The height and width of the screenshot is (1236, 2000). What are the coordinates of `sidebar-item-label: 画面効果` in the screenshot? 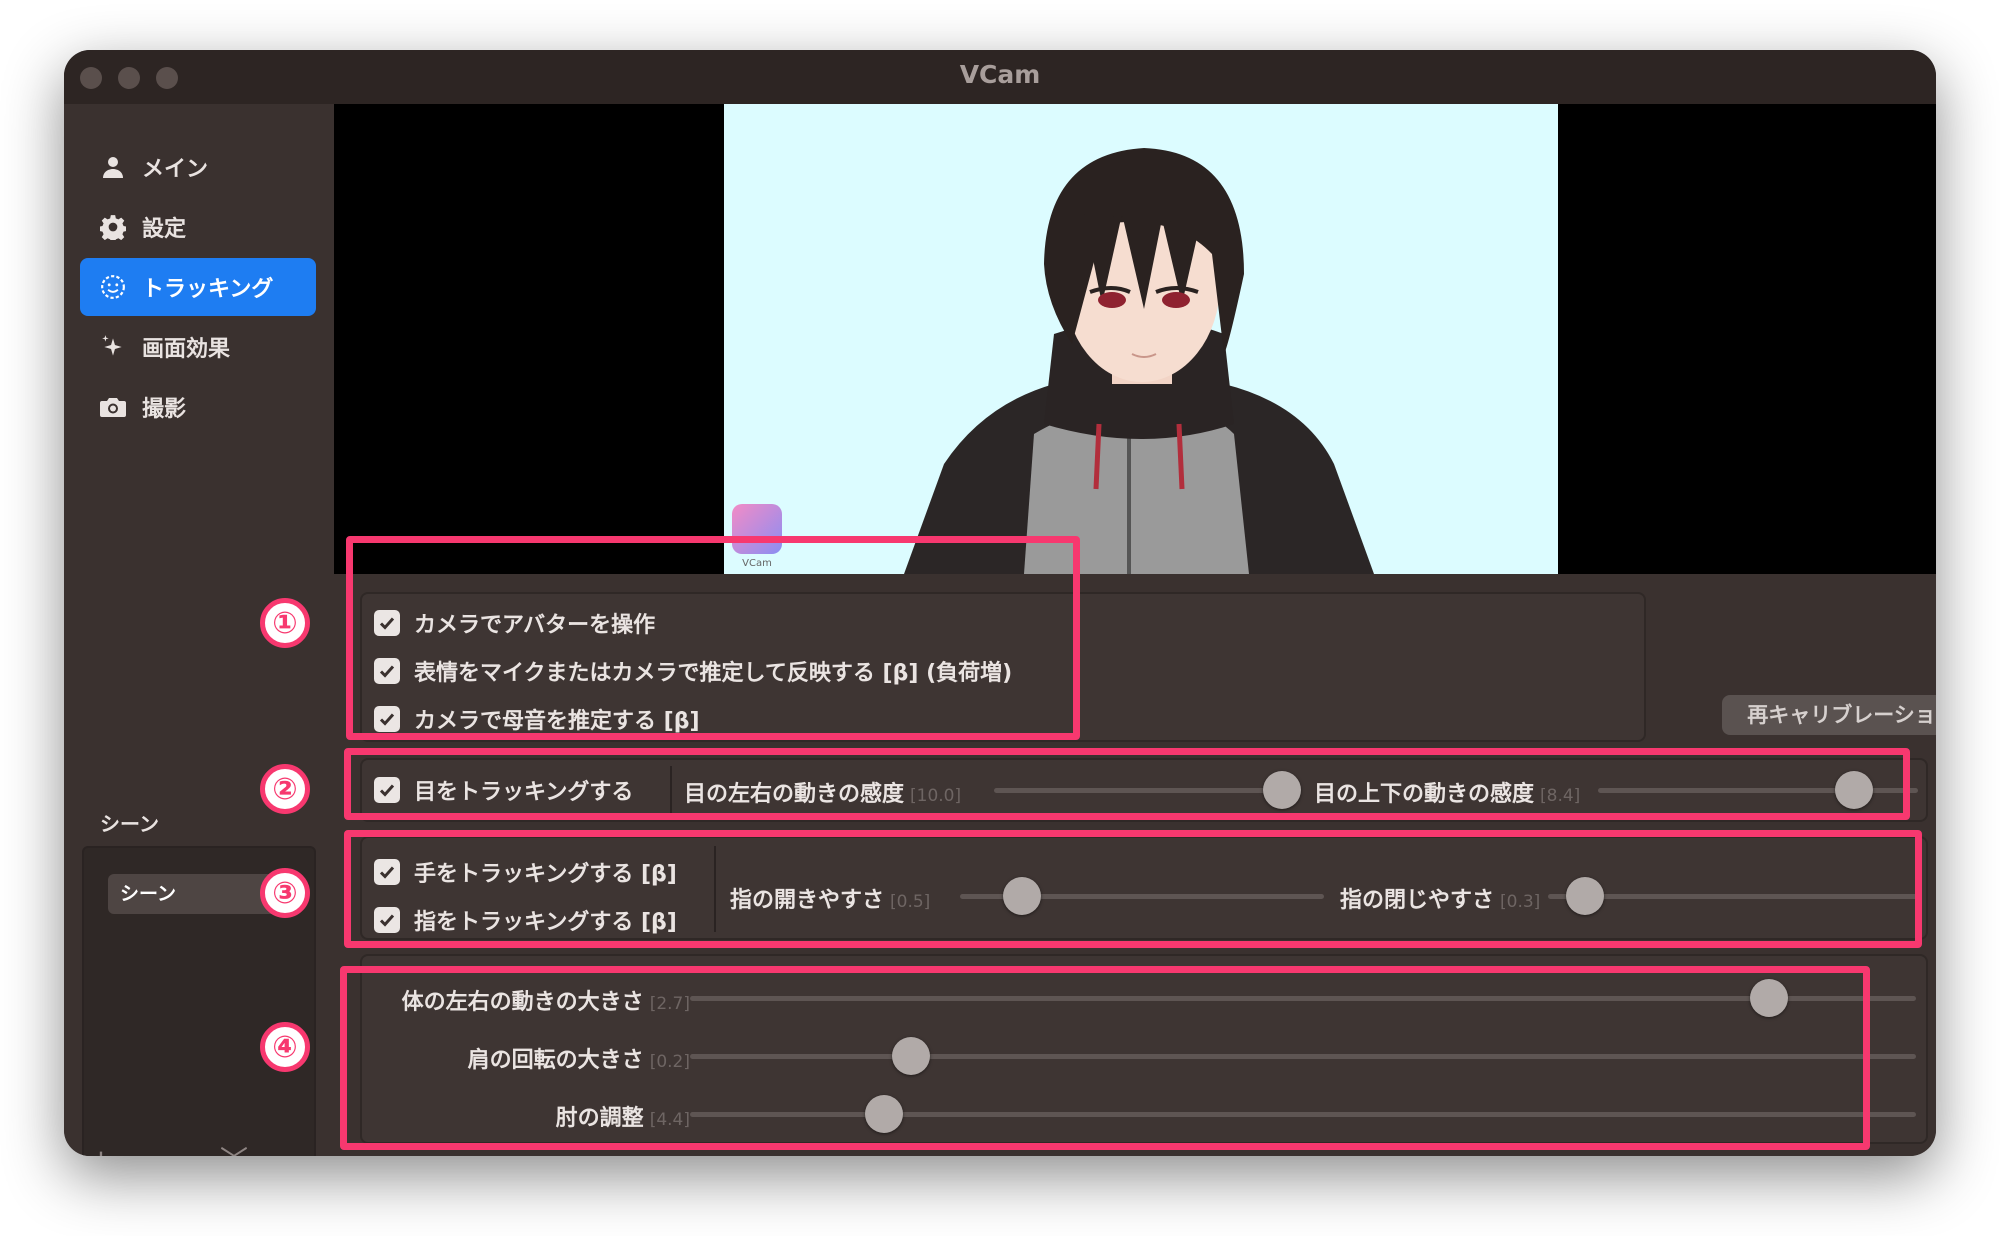 It's located at (186, 349).